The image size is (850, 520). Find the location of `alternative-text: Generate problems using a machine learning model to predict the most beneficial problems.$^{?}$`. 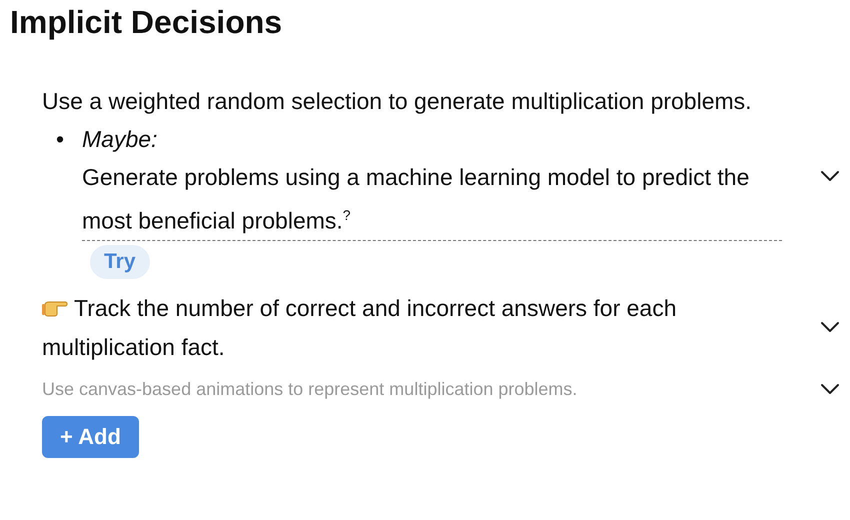

alternative-text: Generate problems using a machine learning model to predict the most beneficial problems.$^{?}$ is located at coordinates (432, 199).